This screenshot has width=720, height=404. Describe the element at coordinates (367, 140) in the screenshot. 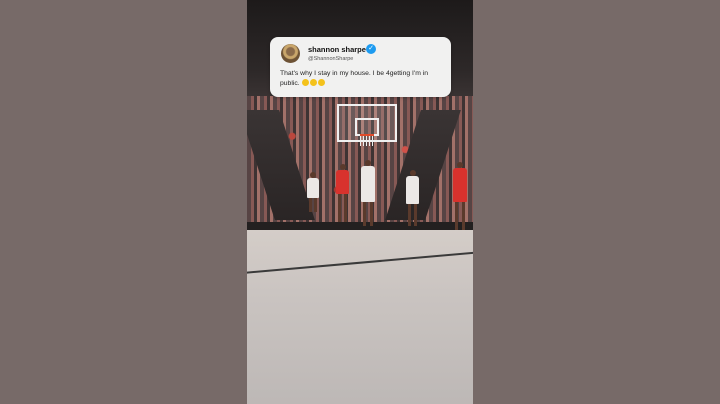

I see `basketball-hoop` at that location.